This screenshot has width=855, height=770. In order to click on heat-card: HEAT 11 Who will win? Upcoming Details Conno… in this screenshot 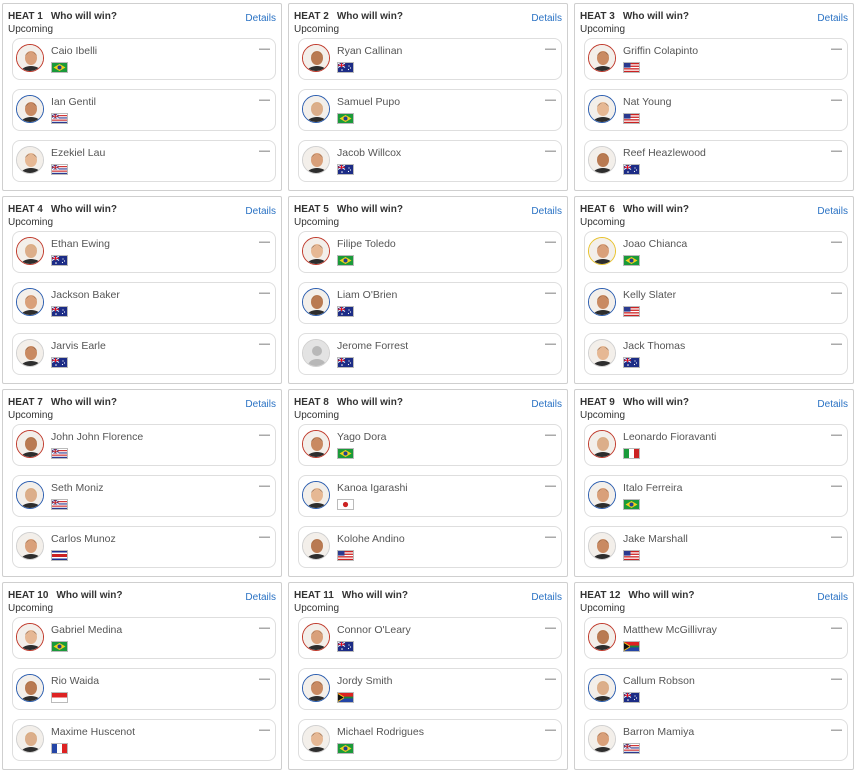, I will do `click(428, 676)`.